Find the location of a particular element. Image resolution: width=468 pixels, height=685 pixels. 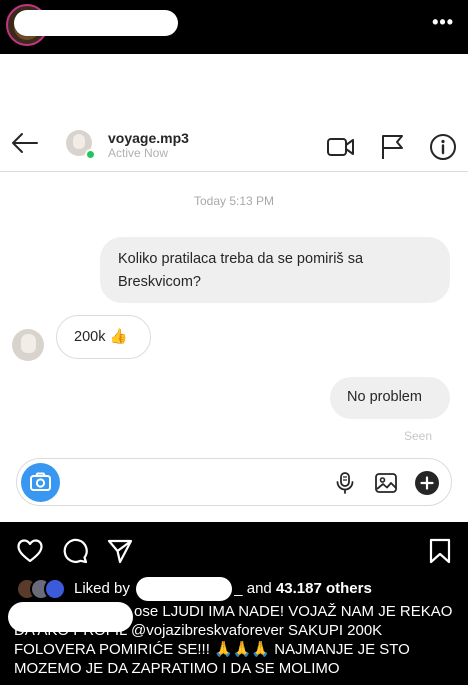

seen-indicator: Seen is located at coordinates (417, 436).